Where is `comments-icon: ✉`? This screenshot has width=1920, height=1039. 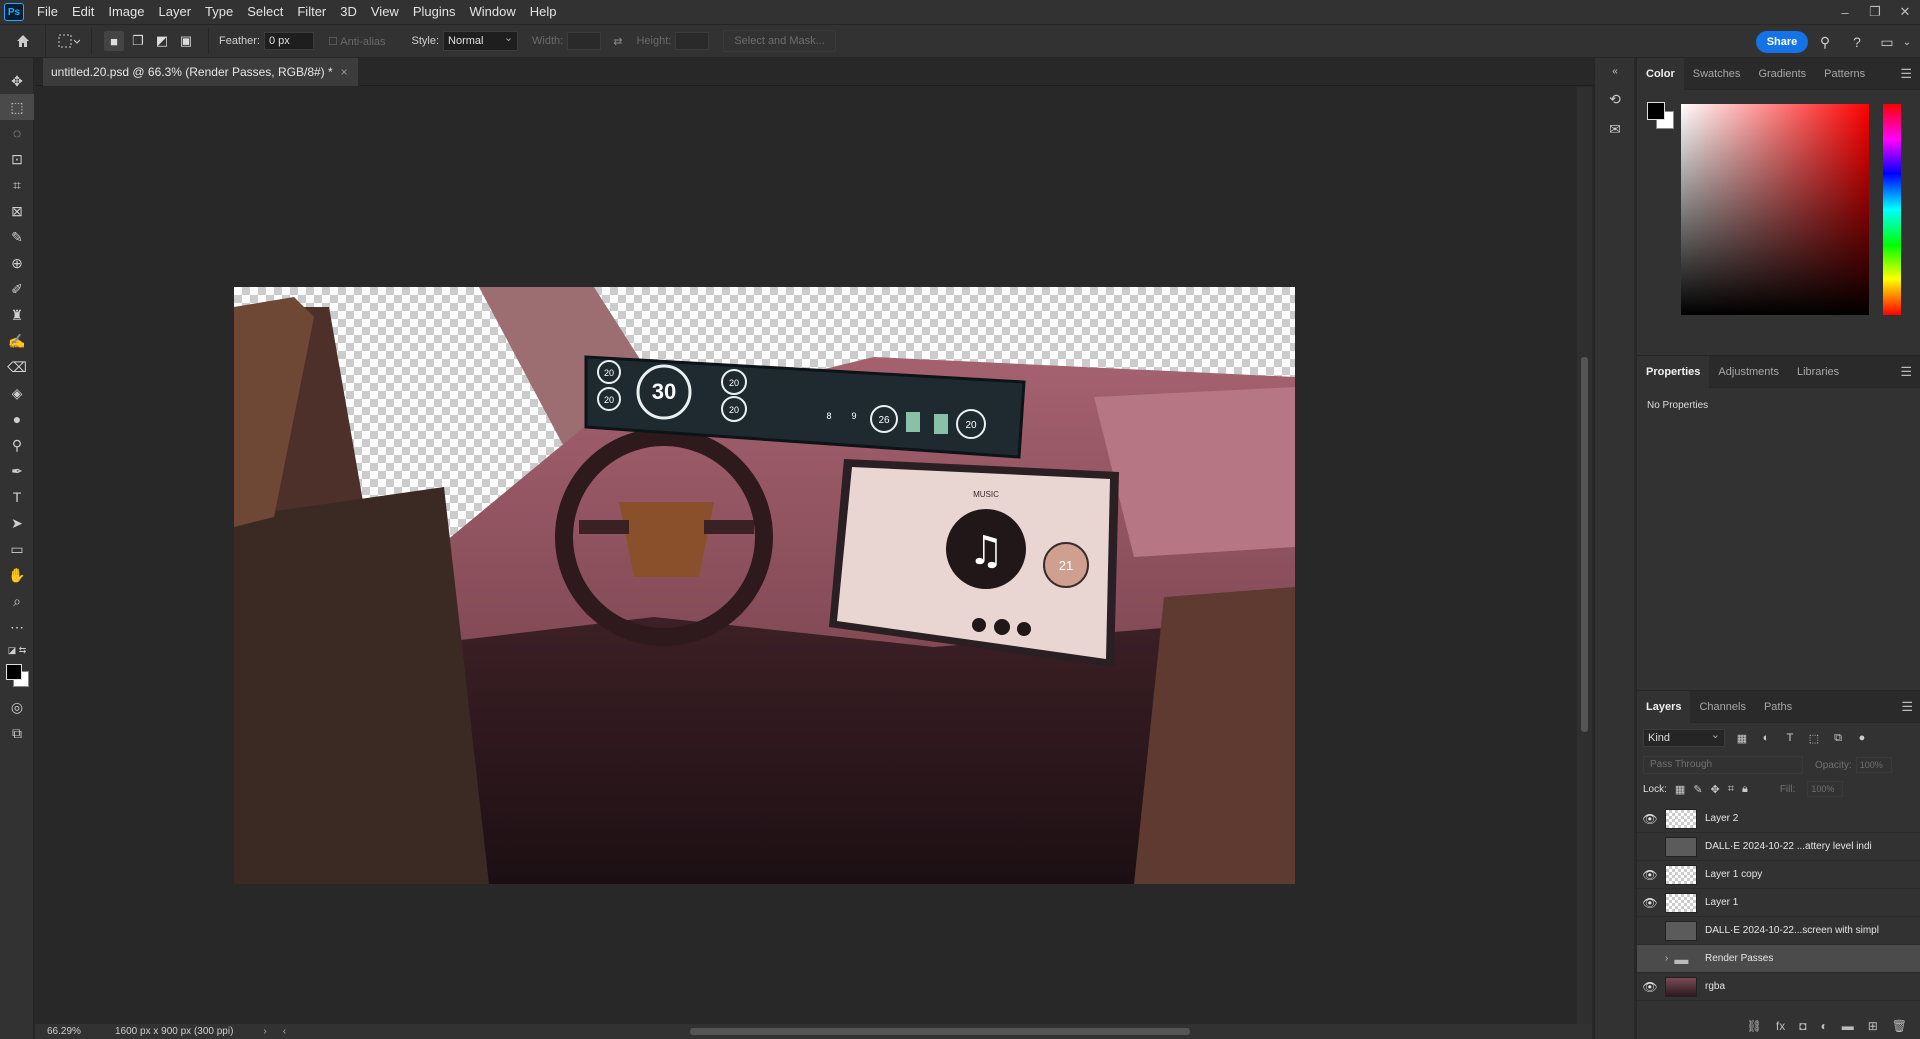 comments-icon: ✉ is located at coordinates (1615, 129).